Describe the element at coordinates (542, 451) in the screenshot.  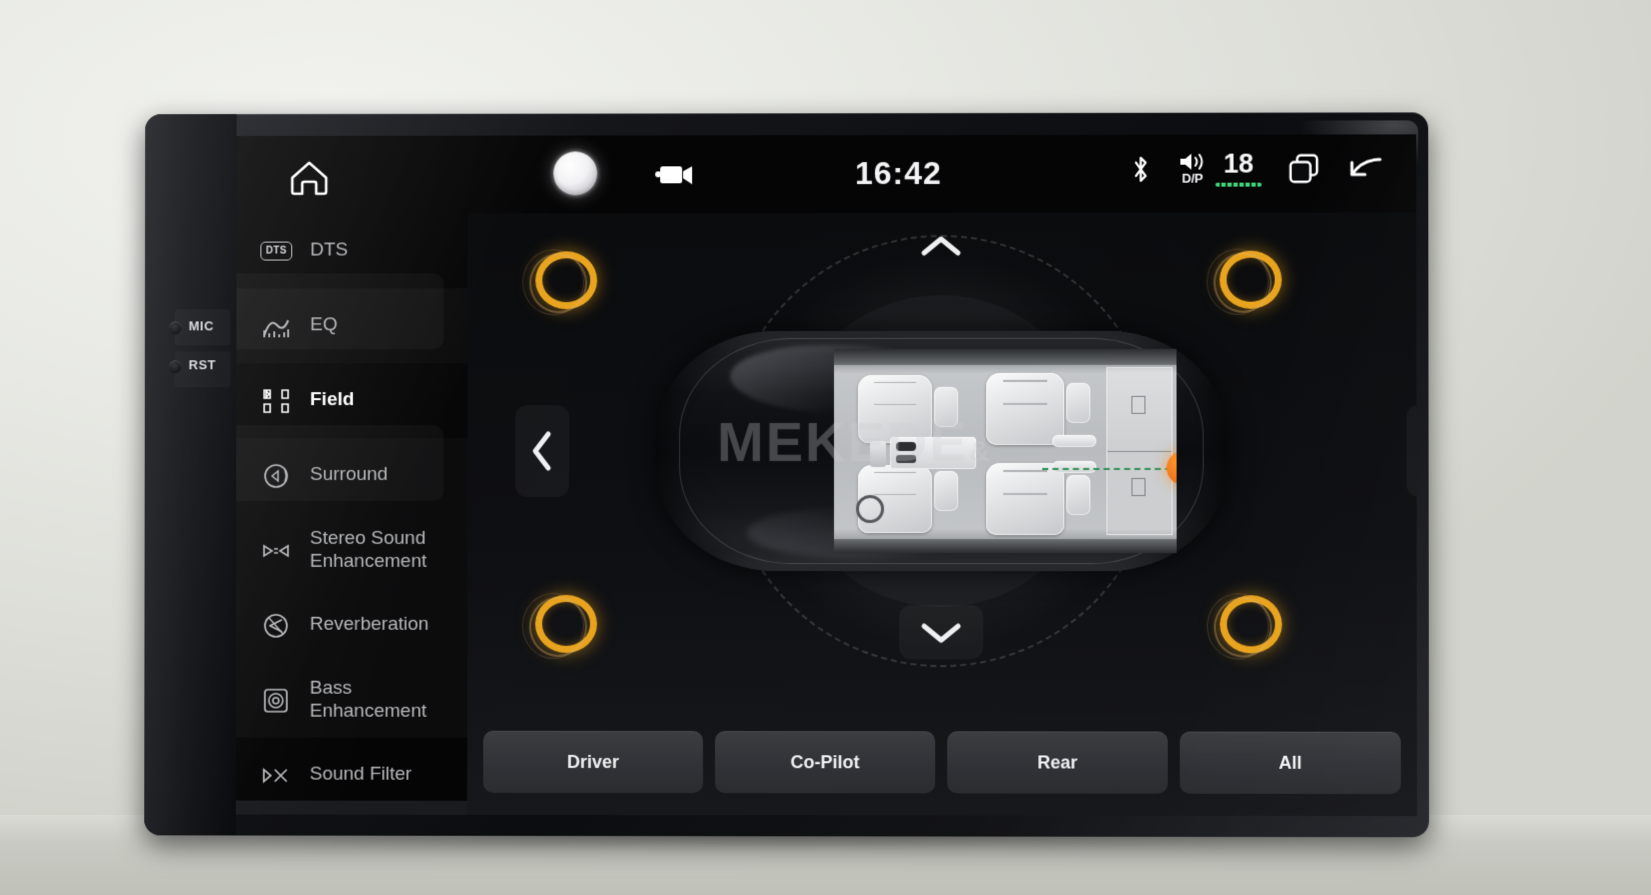
I see `chevron-left-icon` at that location.